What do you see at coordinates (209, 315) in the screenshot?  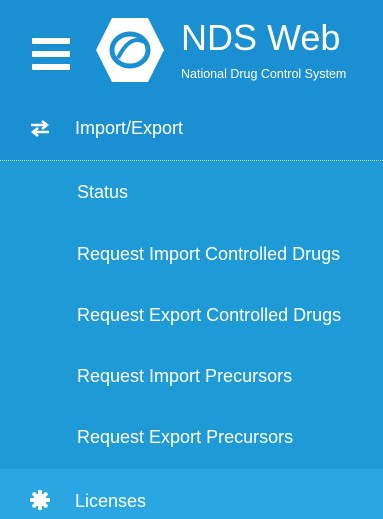 I see `sidebar-item-label: Request Export Controlled Drugs` at bounding box center [209, 315].